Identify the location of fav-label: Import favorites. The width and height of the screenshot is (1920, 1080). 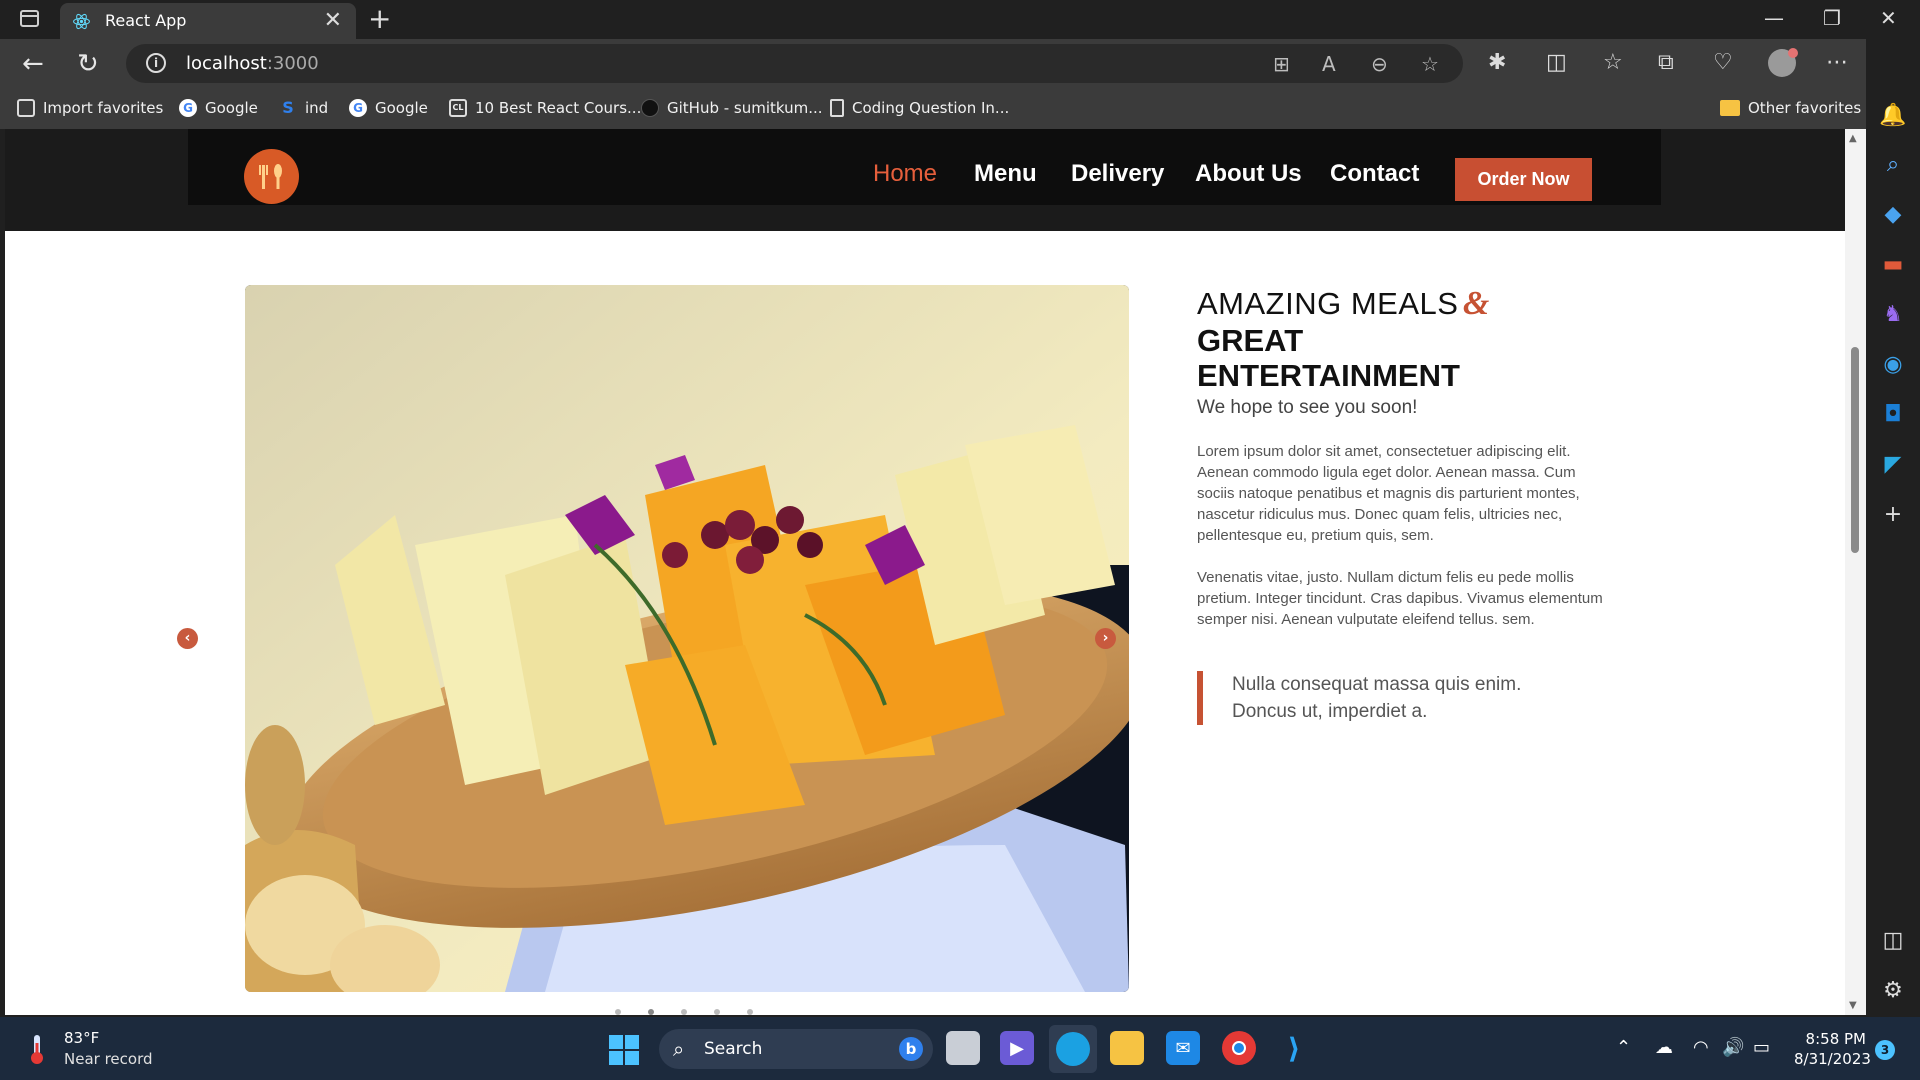
(103, 108).